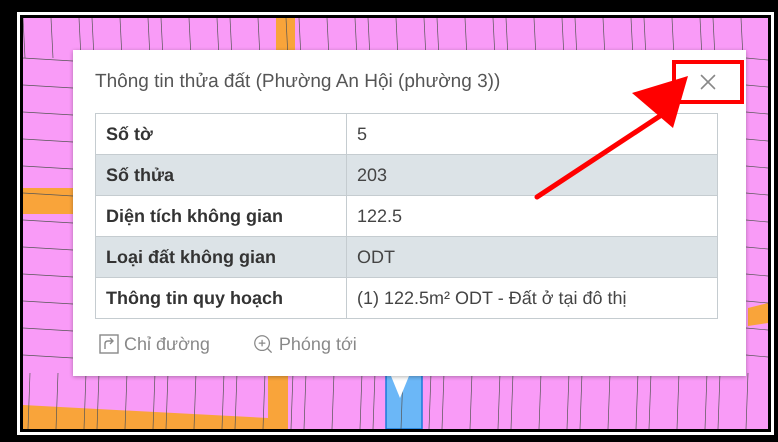 The height and width of the screenshot is (442, 778). I want to click on row-label: Số thửa, so click(221, 175).